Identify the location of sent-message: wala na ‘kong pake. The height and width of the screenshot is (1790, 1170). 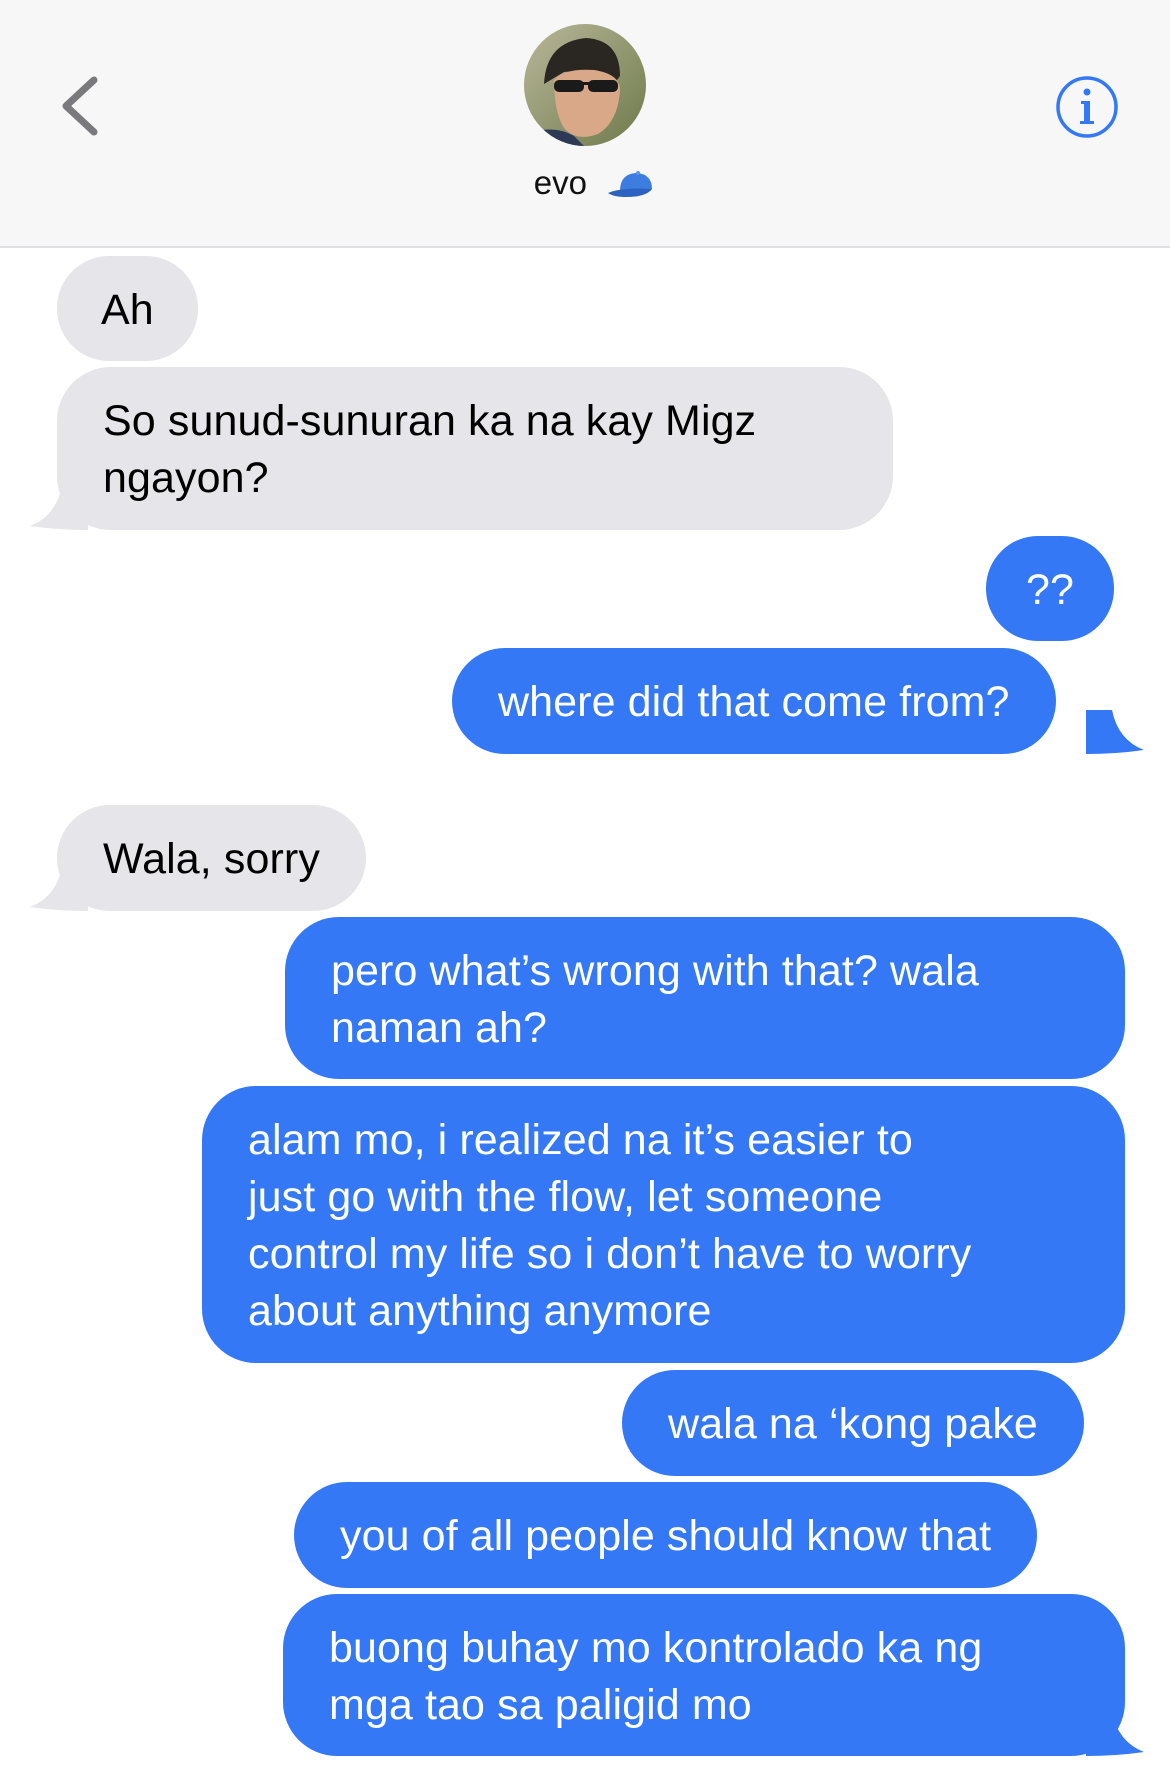
(853, 1423).